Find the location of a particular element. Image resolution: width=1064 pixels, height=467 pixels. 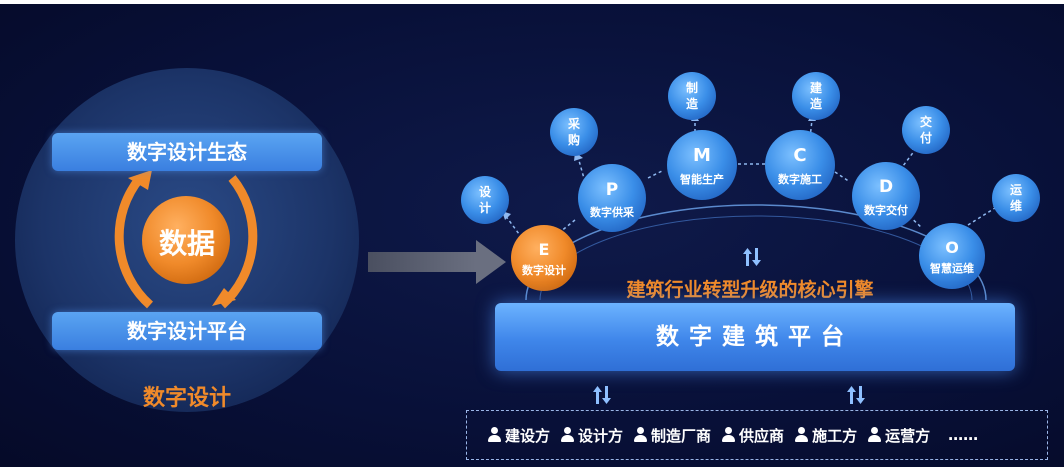

phase-letter: D is located at coordinates (886, 187).